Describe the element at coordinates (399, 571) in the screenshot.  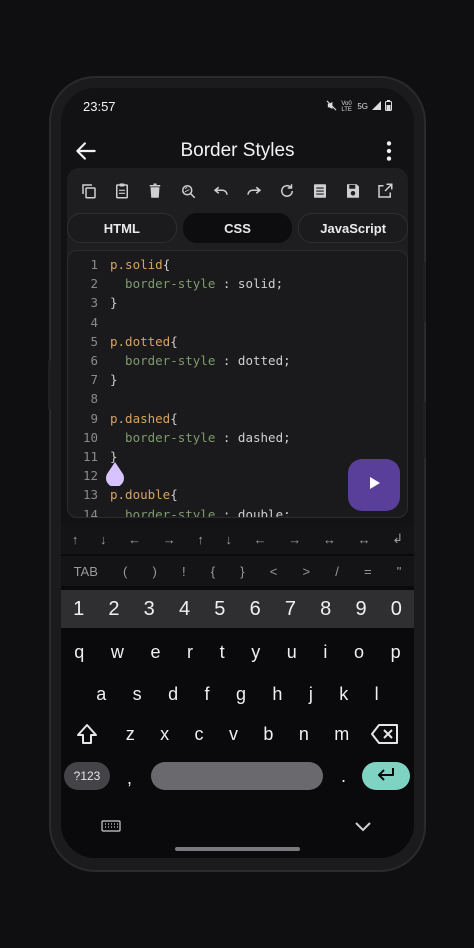
I see `symbol-key: "` at that location.